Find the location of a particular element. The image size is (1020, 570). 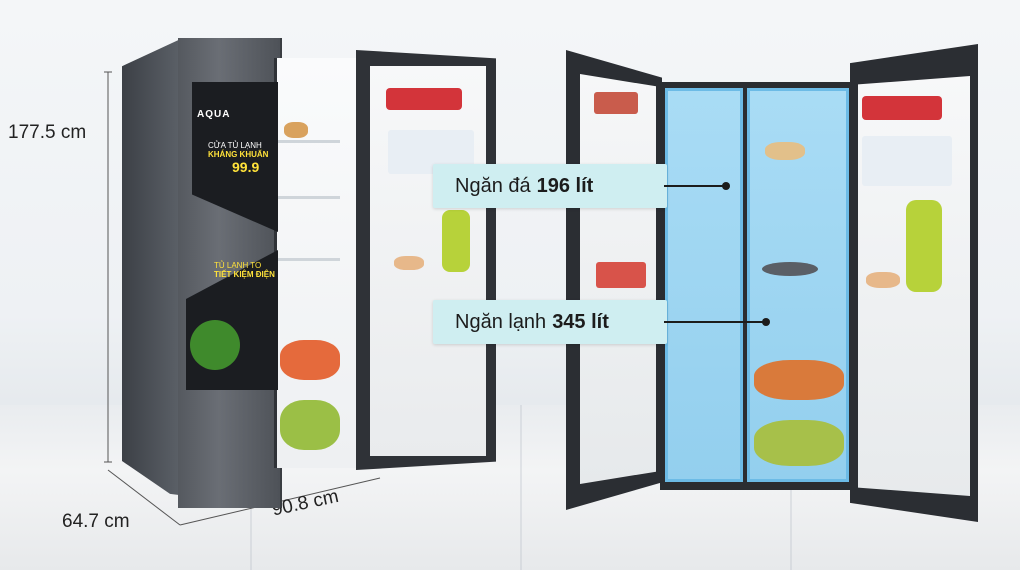

freezer-capacity: 196 lít is located at coordinates (565, 185).